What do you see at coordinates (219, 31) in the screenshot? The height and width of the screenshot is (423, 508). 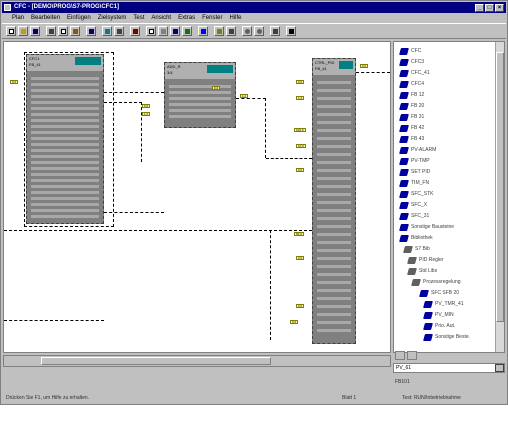 I see `grid-icon` at bounding box center [219, 31].